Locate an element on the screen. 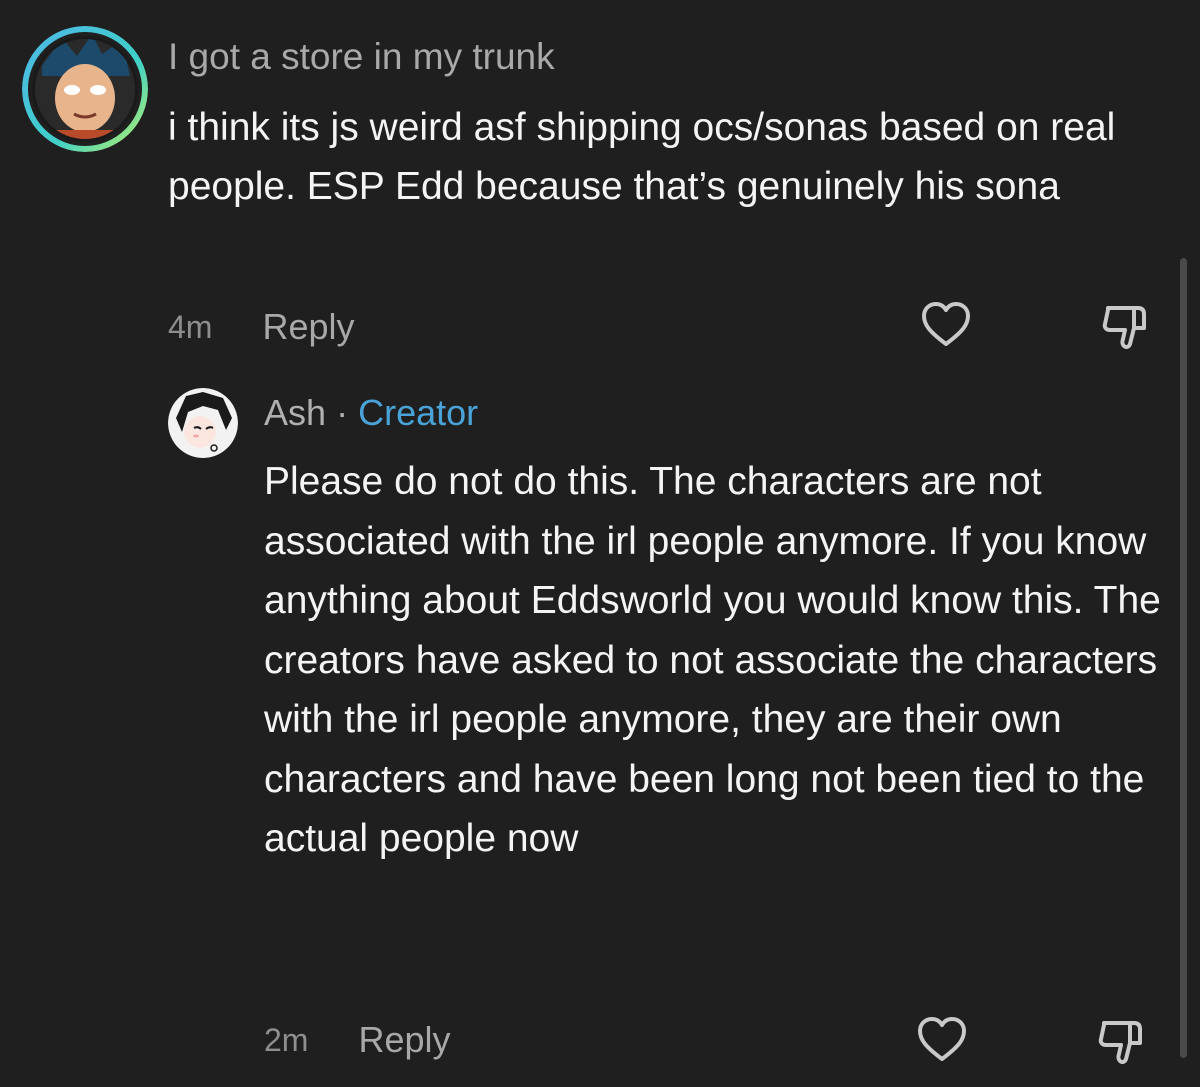  creator-username: Ash is located at coordinates (295, 412).